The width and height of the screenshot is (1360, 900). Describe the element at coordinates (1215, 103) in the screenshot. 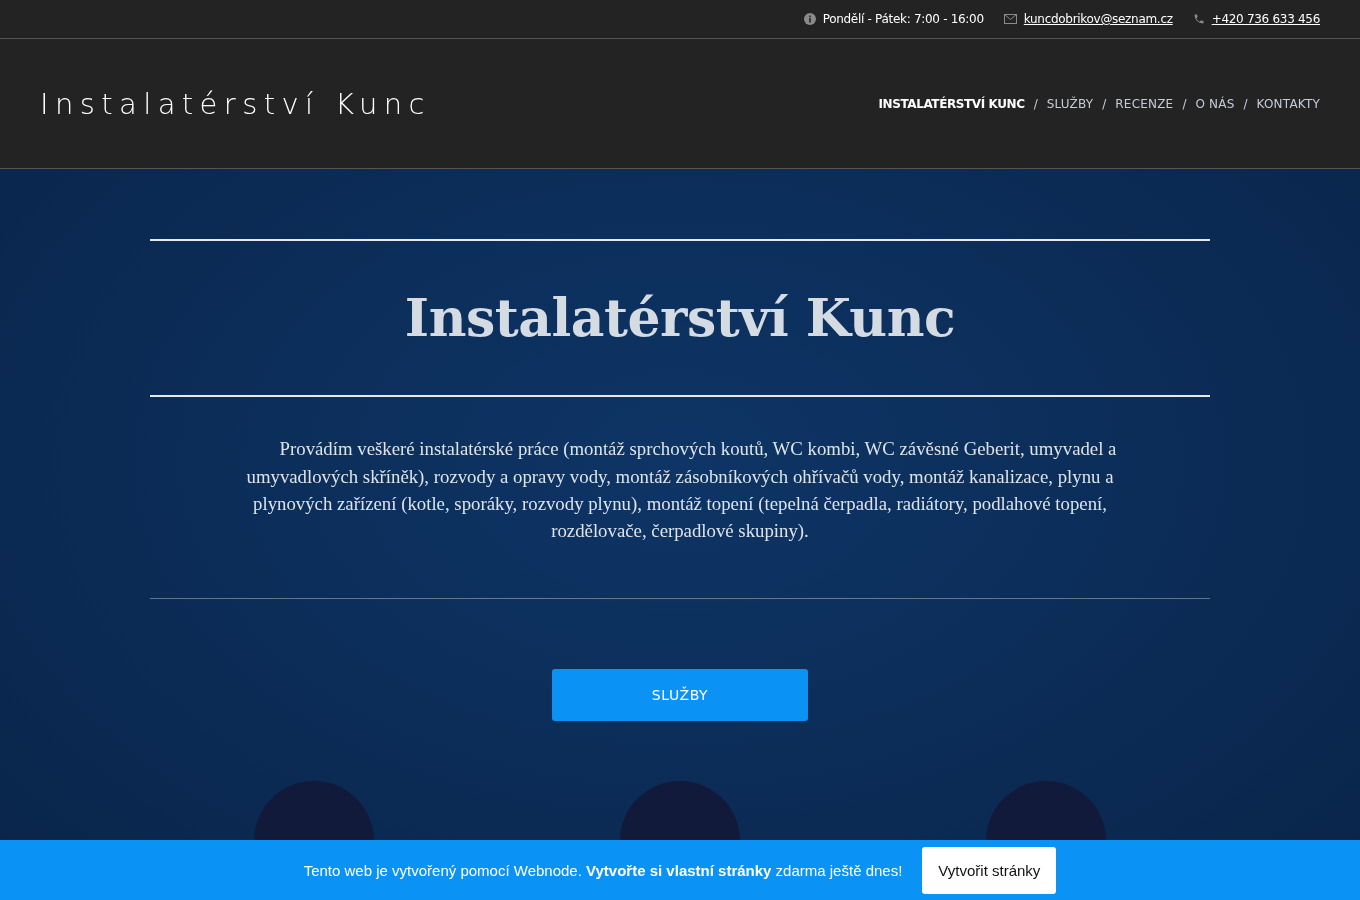

I see `nav-link: O NÁS` at that location.